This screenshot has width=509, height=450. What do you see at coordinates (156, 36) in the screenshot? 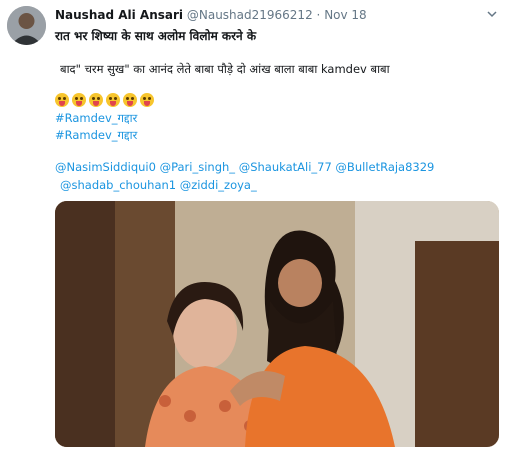
I see `tweet-text-line-1: रात भर शिष्या के साथ अलोम विलोम करने के` at bounding box center [156, 36].